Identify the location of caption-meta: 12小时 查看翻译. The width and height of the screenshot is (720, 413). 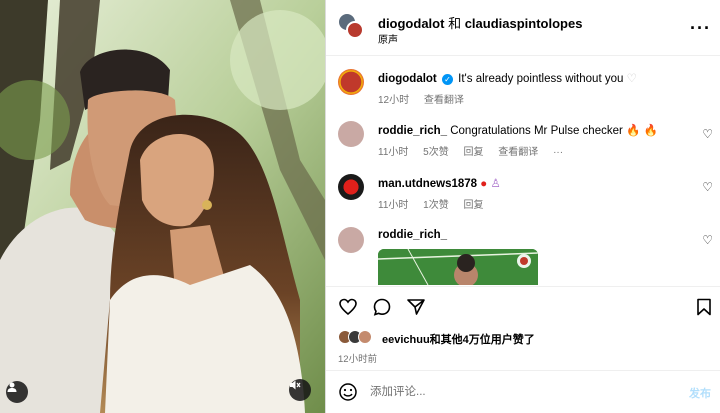
(427, 98).